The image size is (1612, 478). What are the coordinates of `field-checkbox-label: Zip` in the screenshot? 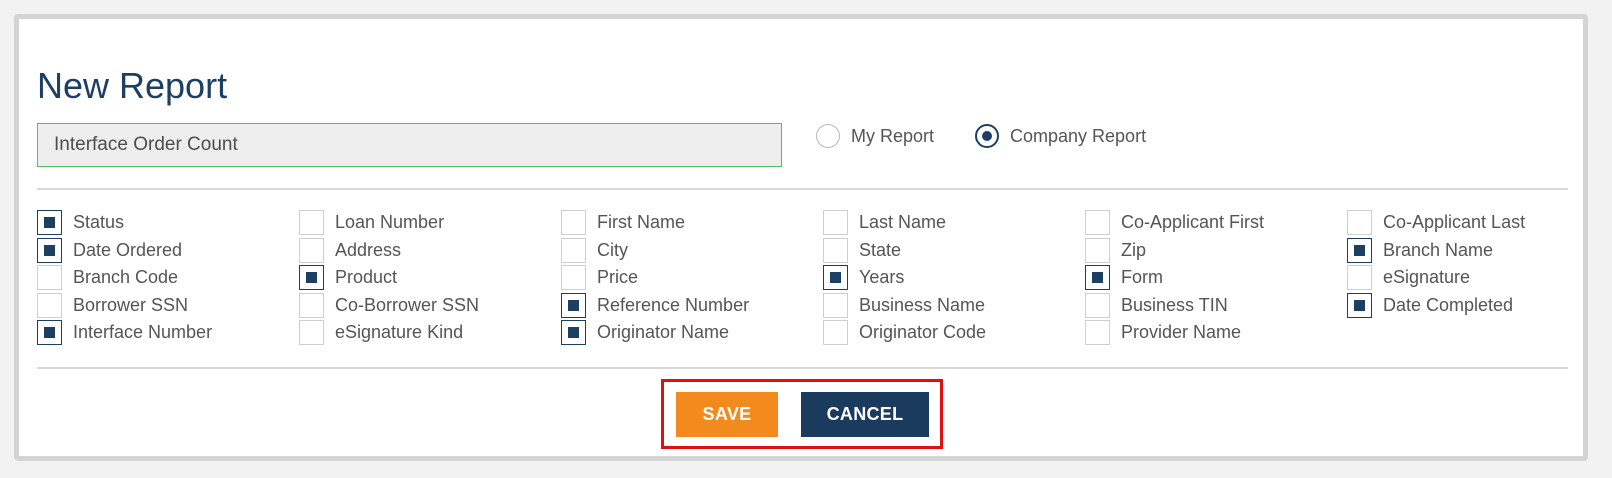 It's located at (1134, 249).